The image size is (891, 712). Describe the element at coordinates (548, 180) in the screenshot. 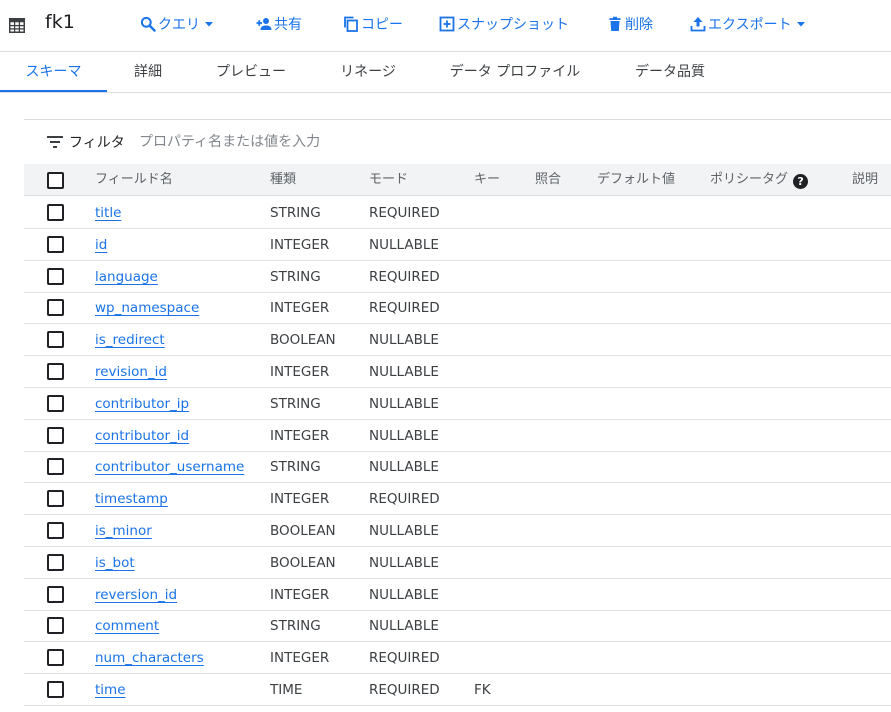

I see `column-header-collation: 照合` at that location.